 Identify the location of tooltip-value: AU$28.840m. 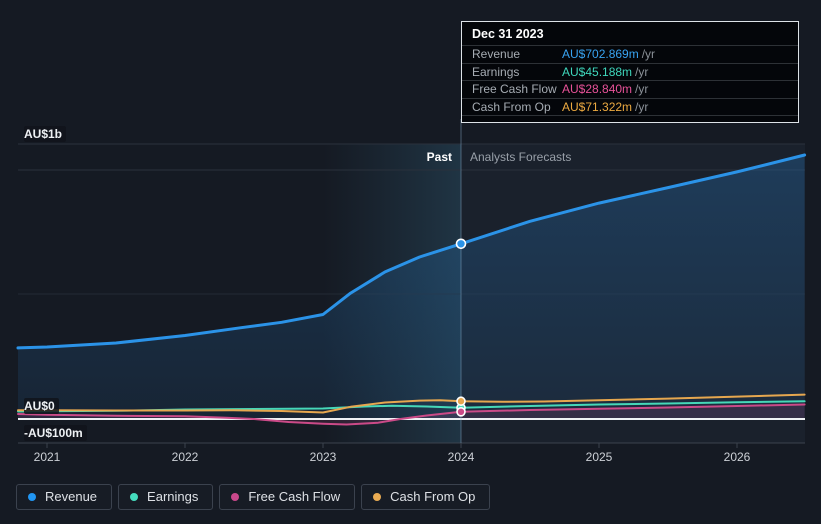
(597, 89).